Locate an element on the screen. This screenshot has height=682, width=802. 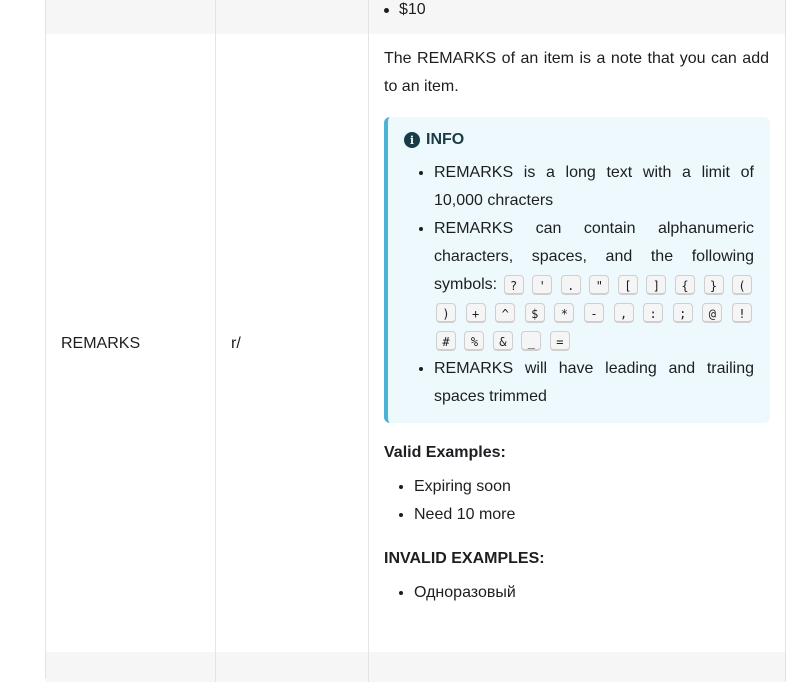
symbol-key: . is located at coordinates (570, 284).